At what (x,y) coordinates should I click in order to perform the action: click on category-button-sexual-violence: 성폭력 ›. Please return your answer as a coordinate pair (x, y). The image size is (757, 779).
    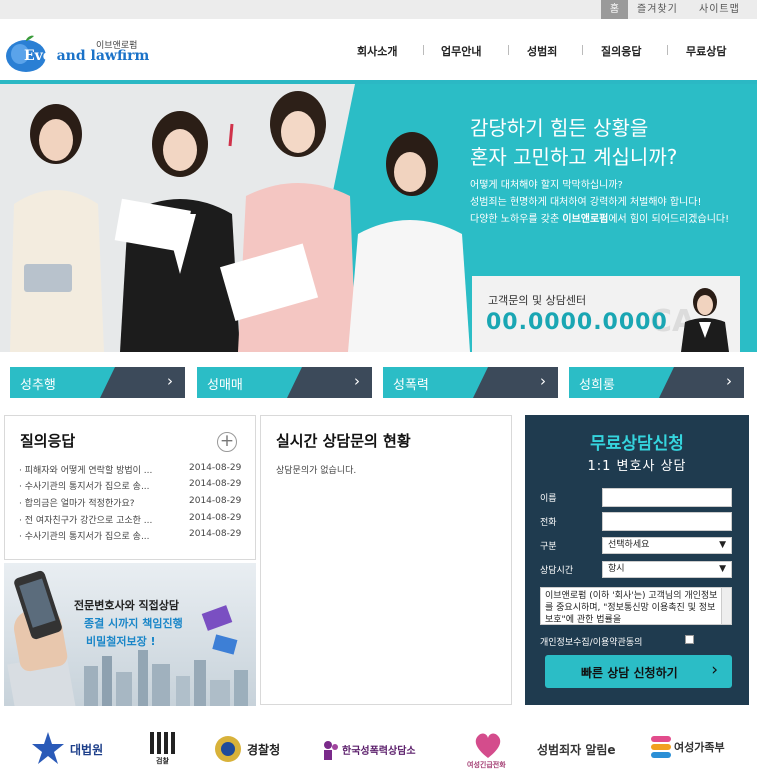
    Looking at the image, I should click on (470, 382).